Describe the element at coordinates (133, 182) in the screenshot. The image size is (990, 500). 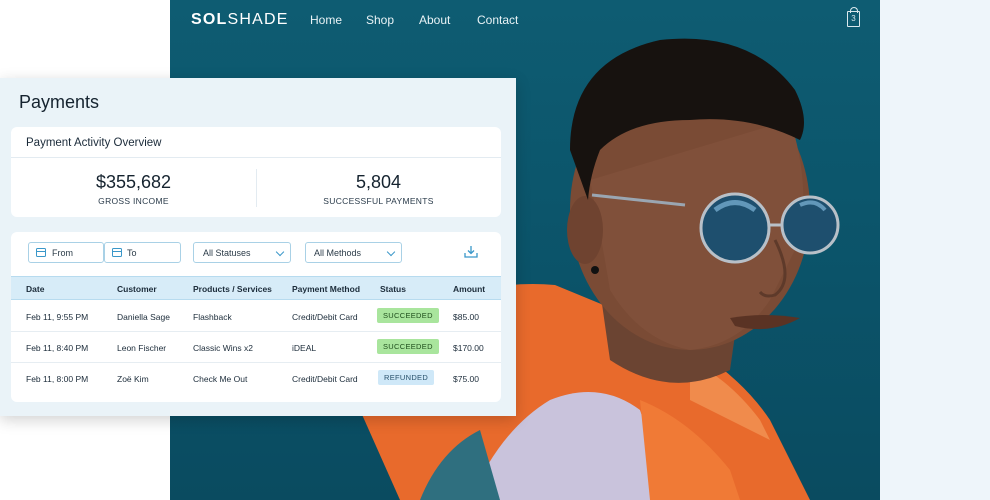
I see `gross-income-value: $355,682` at that location.